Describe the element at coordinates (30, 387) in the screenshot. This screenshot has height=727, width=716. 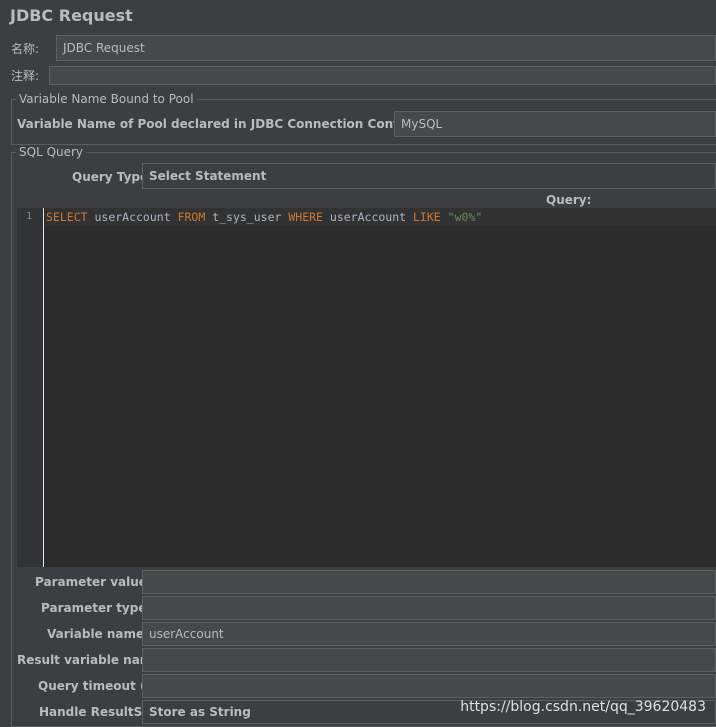
I see `line-number-gutter: 1` at that location.